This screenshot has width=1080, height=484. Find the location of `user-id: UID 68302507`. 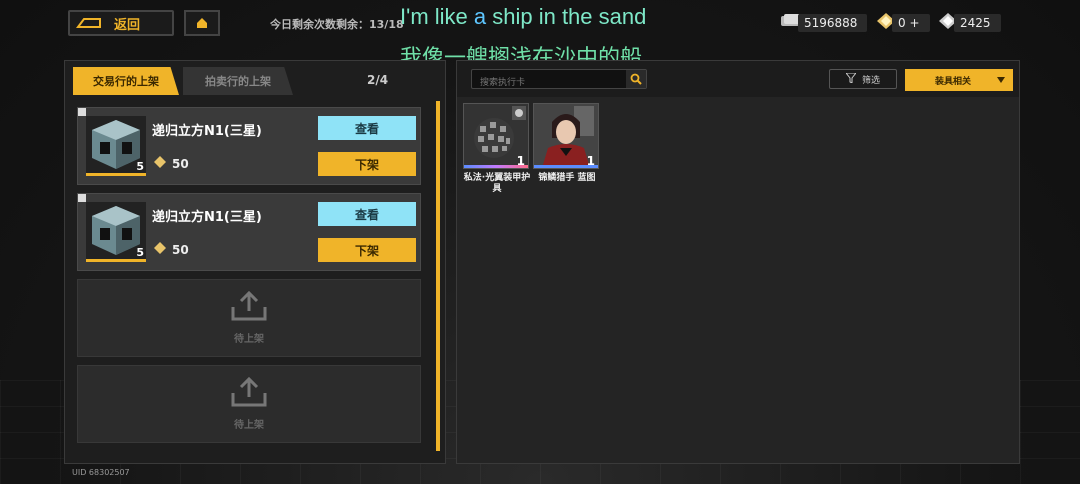

user-id: UID 68302507 is located at coordinates (101, 472).